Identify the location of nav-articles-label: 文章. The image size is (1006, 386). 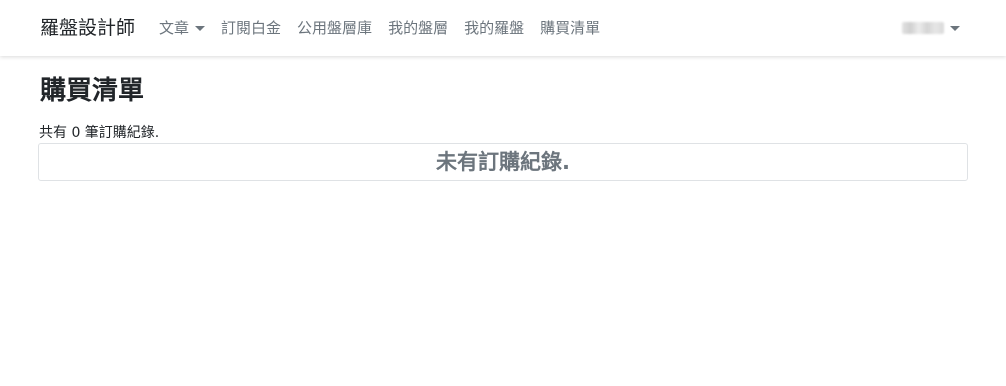
(174, 27).